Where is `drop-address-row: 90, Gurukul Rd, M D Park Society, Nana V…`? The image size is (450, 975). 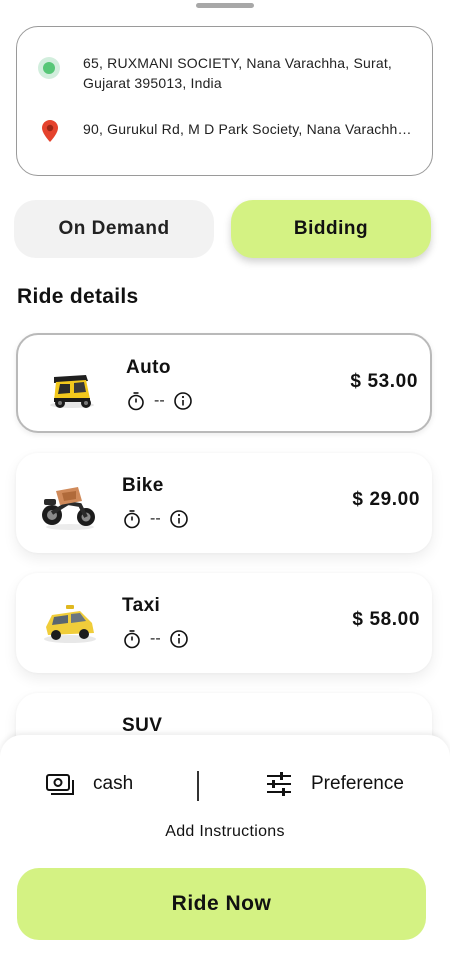 drop-address-row: 90, Gurukul Rd, M D Park Society, Nana V… is located at coordinates (224, 131).